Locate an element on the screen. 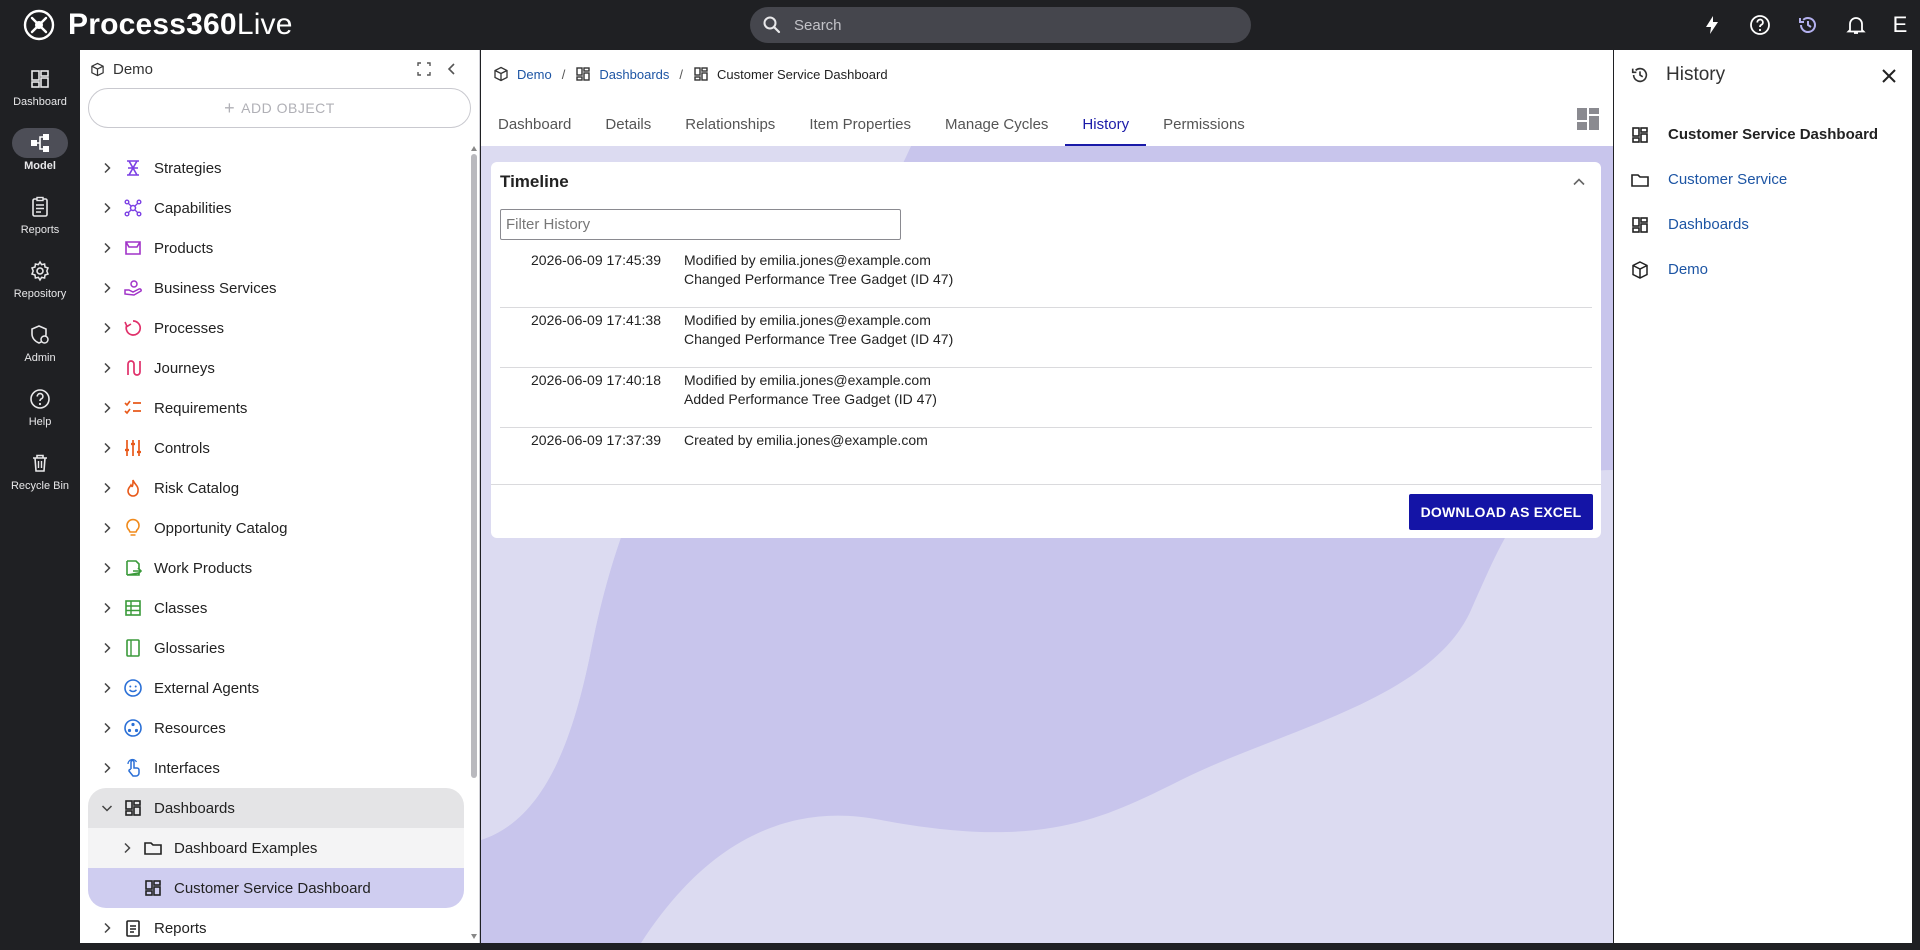 The height and width of the screenshot is (950, 1920). tree-scrollbar is located at coordinates (474, 542).